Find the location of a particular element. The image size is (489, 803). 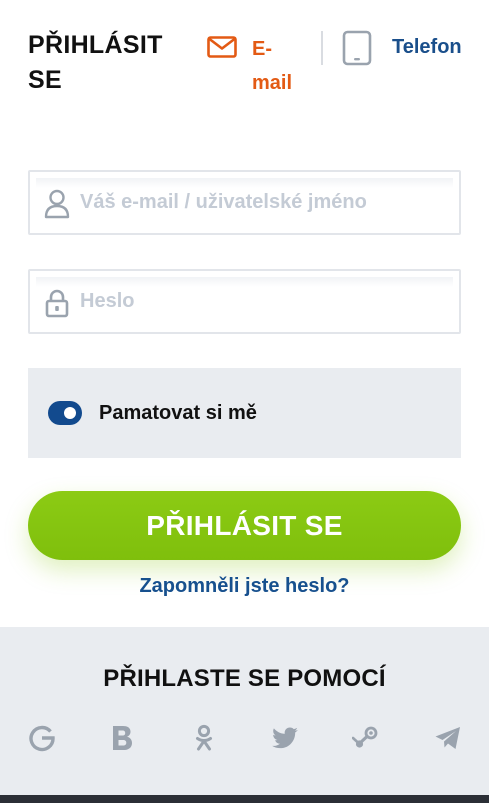

tab-email-label: E-mail is located at coordinates (272, 66).